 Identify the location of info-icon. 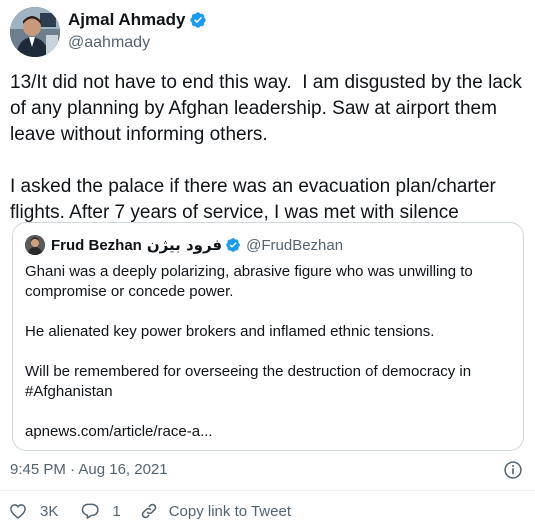
(513, 470).